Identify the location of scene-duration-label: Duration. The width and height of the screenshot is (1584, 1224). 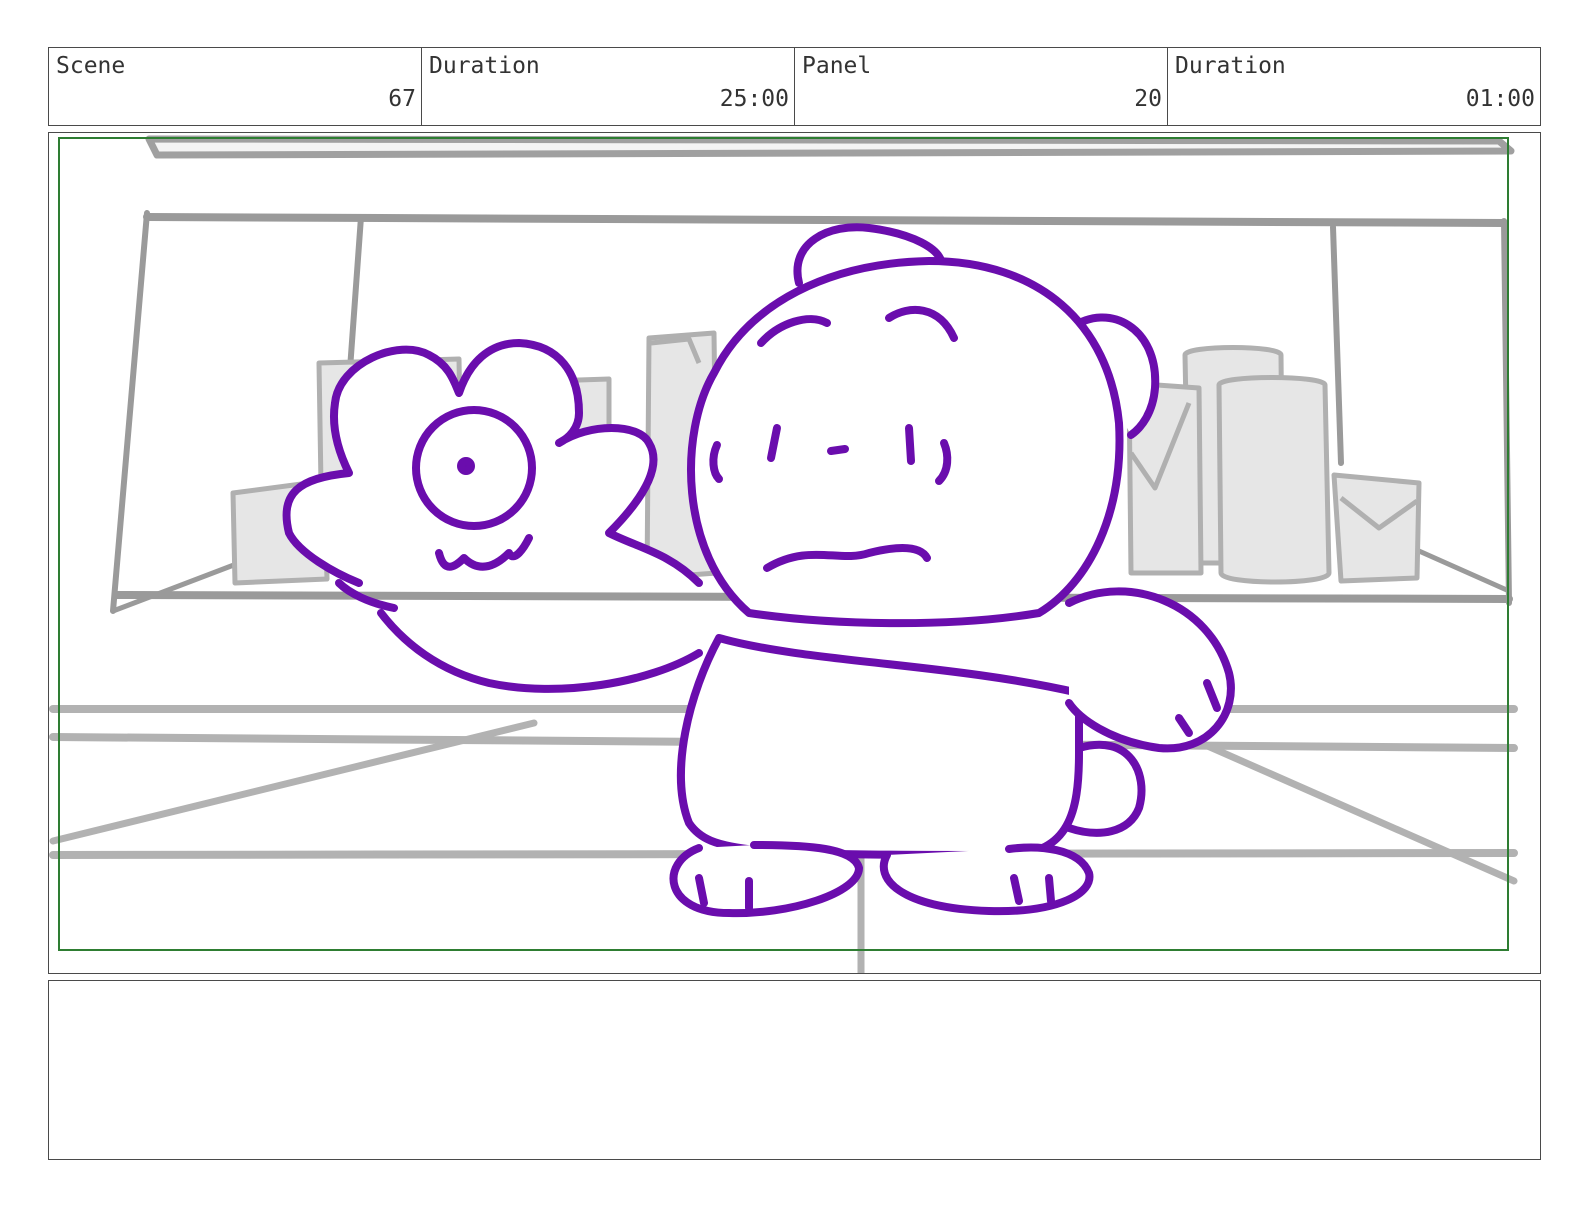
(484, 66).